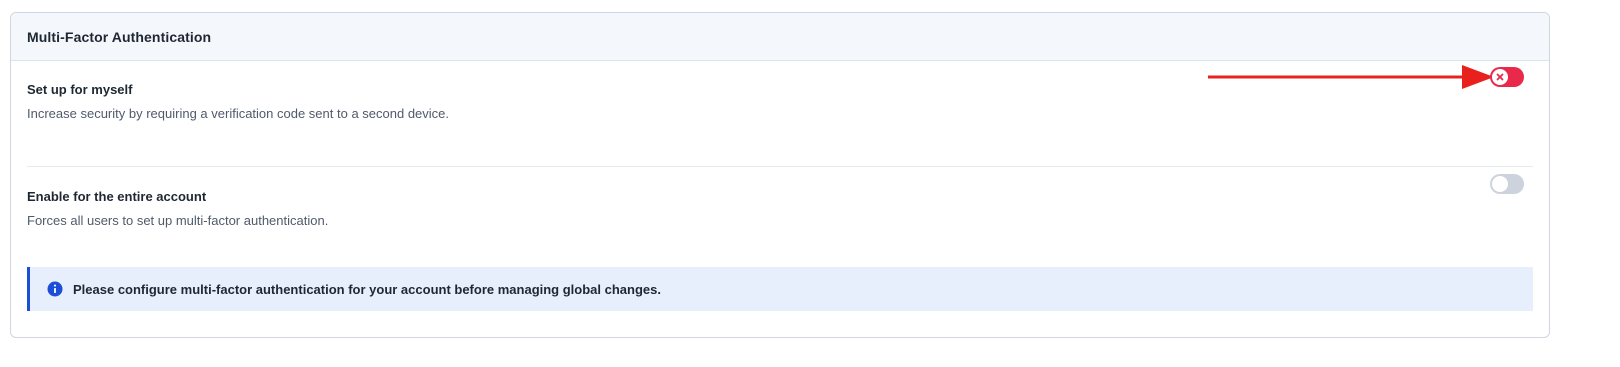  What do you see at coordinates (55, 289) in the screenshot?
I see `info-icon` at bounding box center [55, 289].